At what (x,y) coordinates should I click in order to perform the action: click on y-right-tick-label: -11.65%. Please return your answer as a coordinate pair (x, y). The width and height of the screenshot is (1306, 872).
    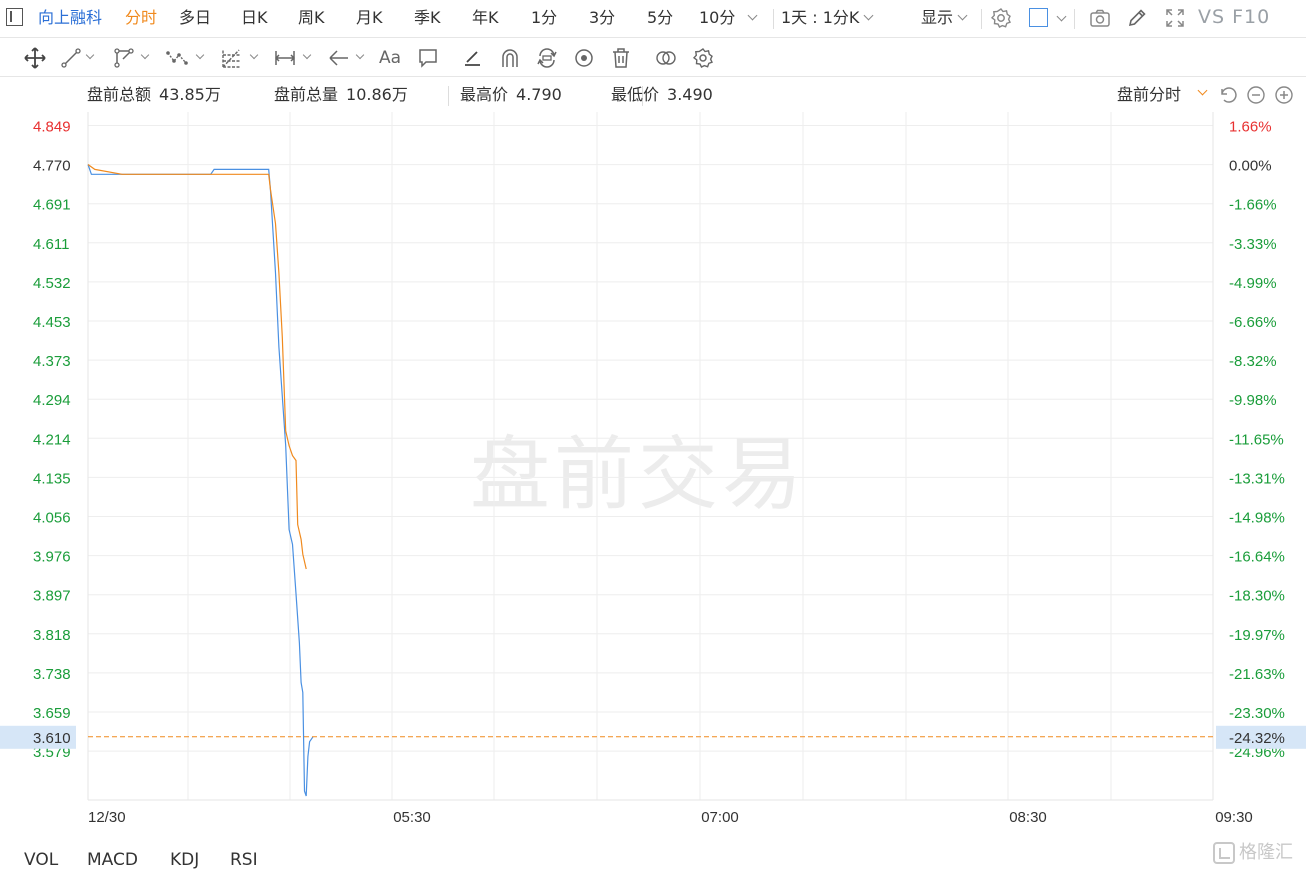
    Looking at the image, I should click on (1256, 439).